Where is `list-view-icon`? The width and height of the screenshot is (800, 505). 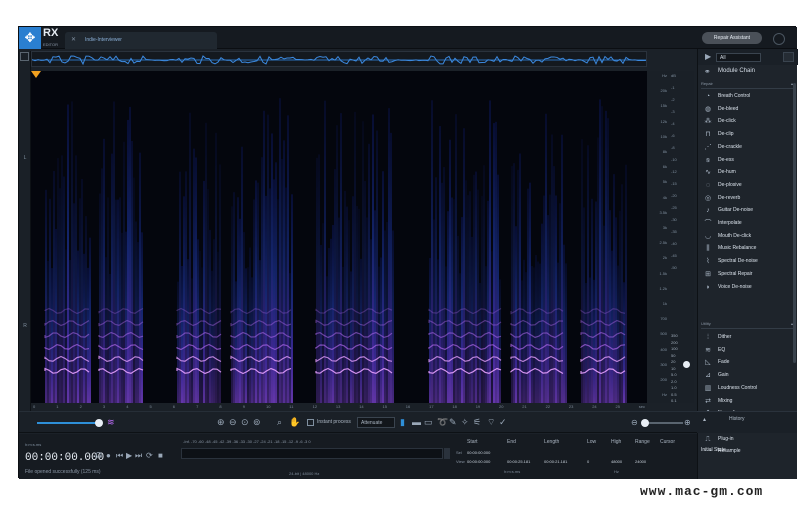 list-view-icon is located at coordinates (788, 57).